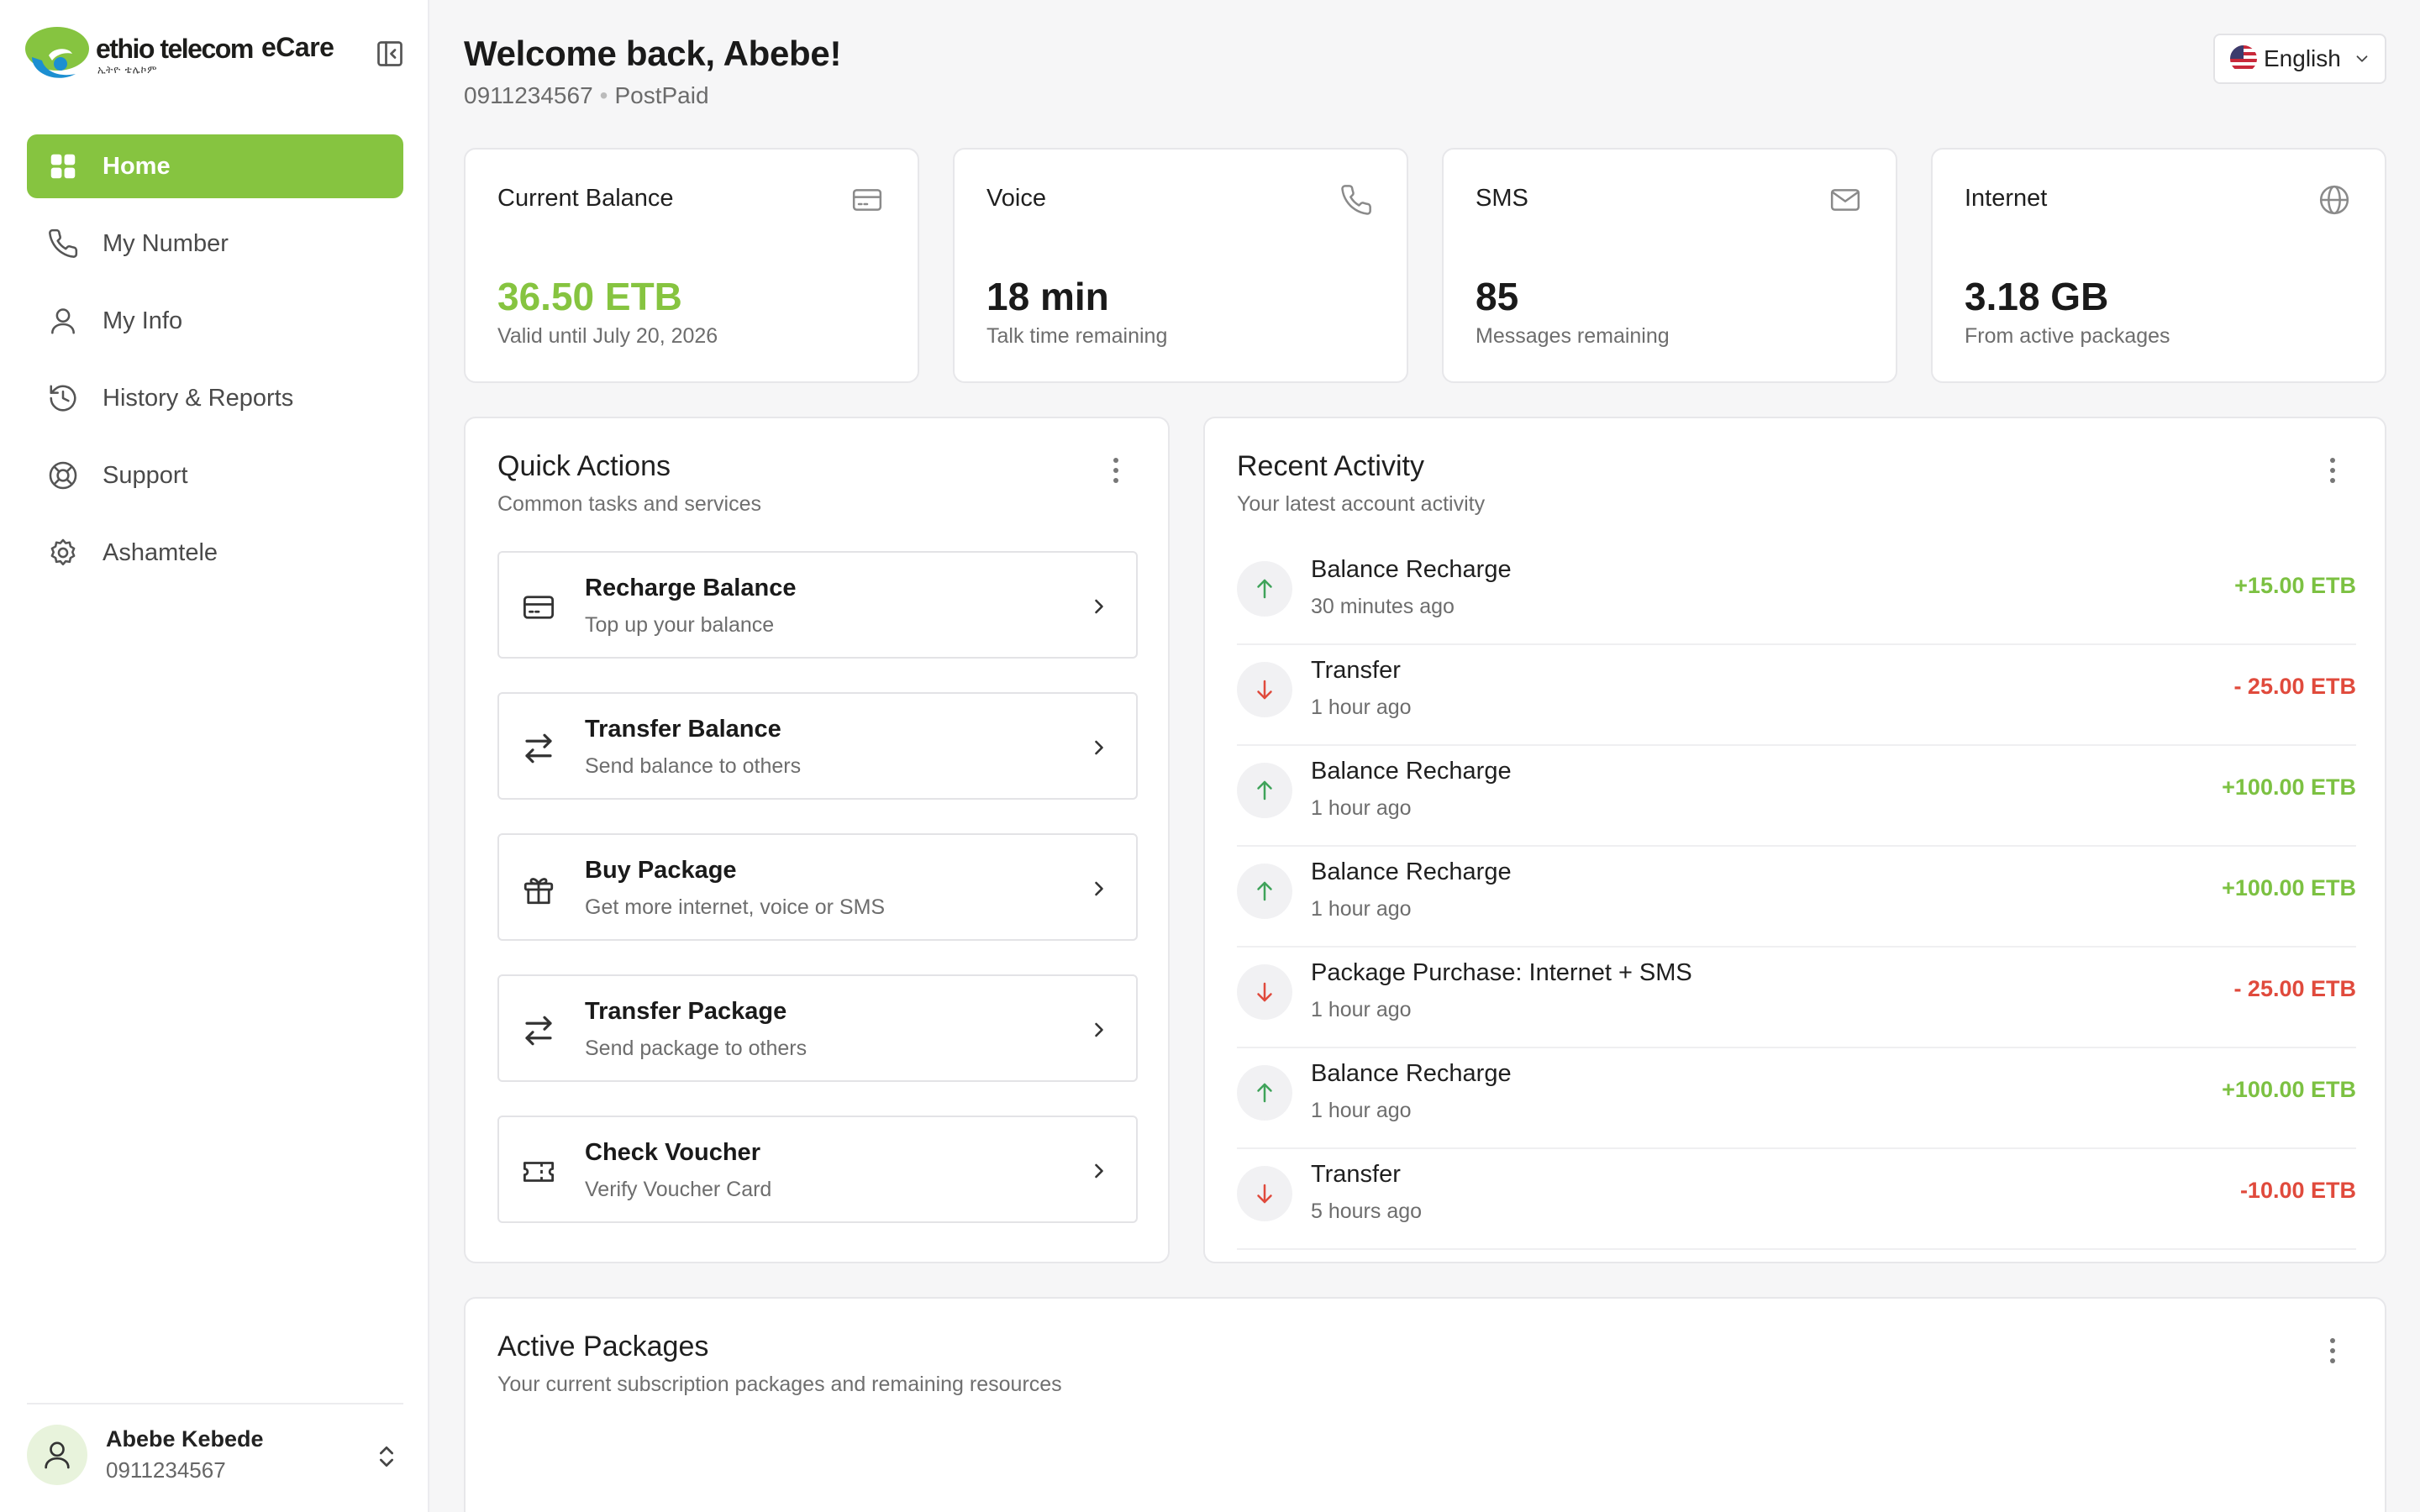 This screenshot has width=2420, height=1512. What do you see at coordinates (199, 398) in the screenshot?
I see `sidebar-item-label: History & Reports` at bounding box center [199, 398].